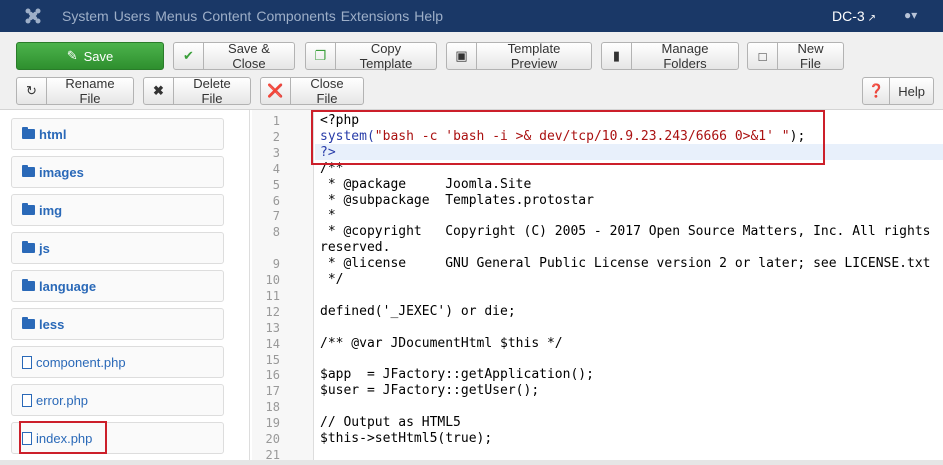  What do you see at coordinates (597, 185) in the screenshot?
I see `code-line: 5 * @package Joomla.Site` at bounding box center [597, 185].